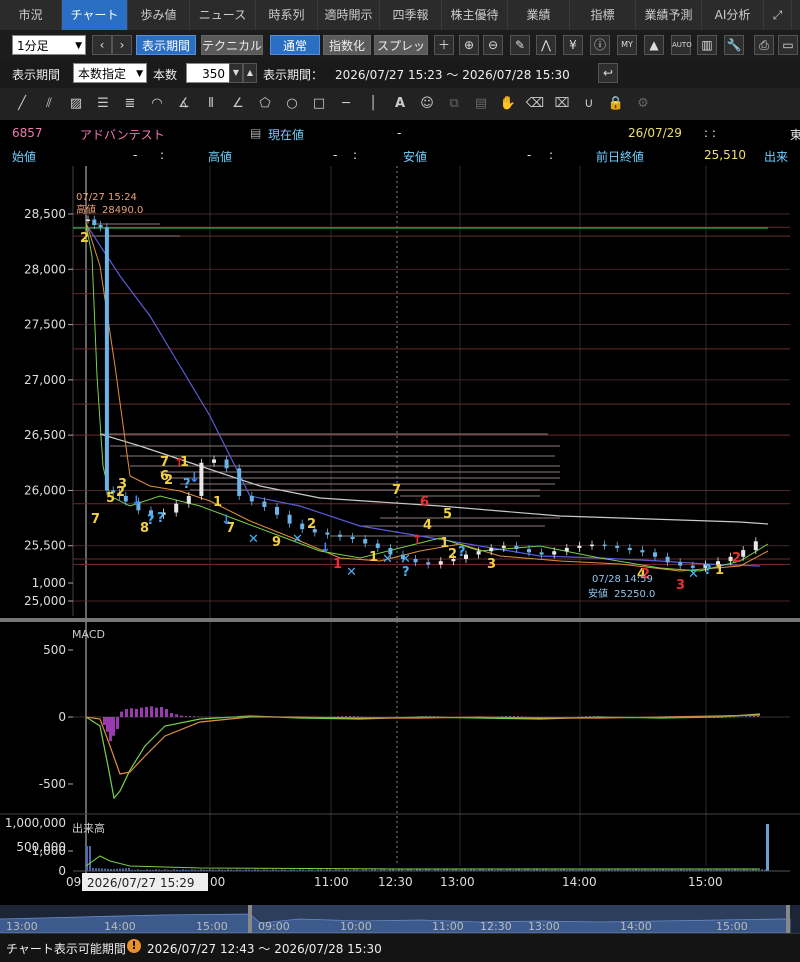 This screenshot has width=800, height=962. Describe the element at coordinates (49, 45) in the screenshot. I see `interval-select: 1分足 ▼` at that location.